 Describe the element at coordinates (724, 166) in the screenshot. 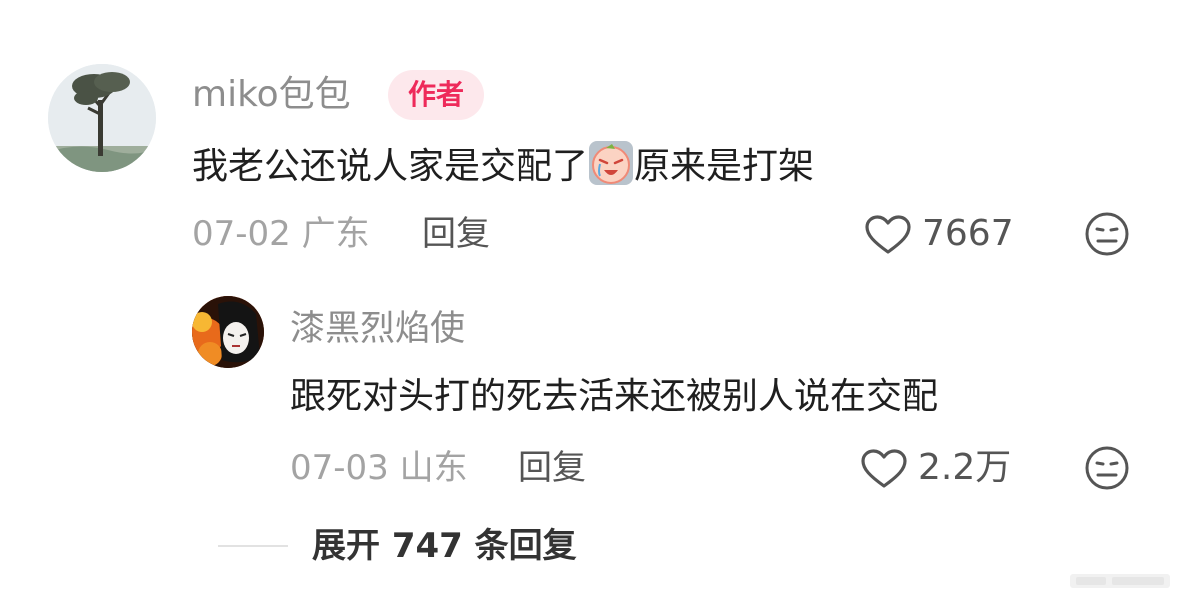

I see `comment-text-part-2: 原来是打架` at that location.